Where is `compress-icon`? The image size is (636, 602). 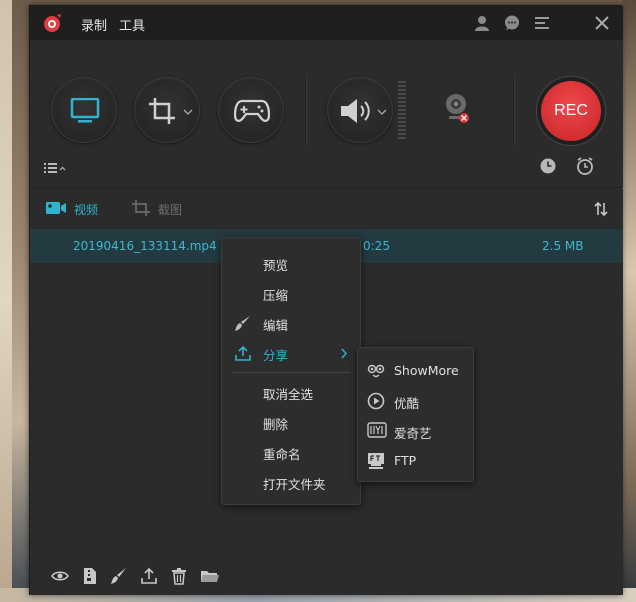 compress-icon is located at coordinates (90, 576).